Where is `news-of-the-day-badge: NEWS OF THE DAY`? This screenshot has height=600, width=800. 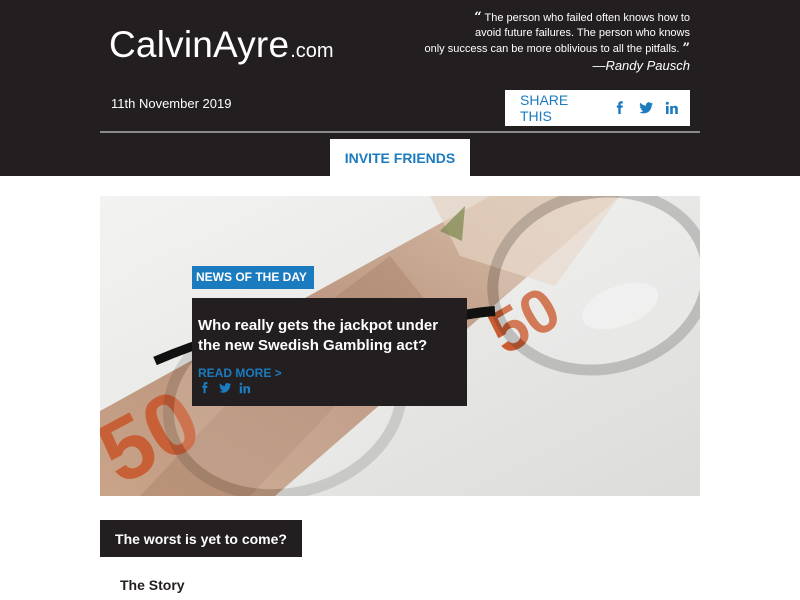 news-of-the-day-badge: NEWS OF THE DAY is located at coordinates (253, 277).